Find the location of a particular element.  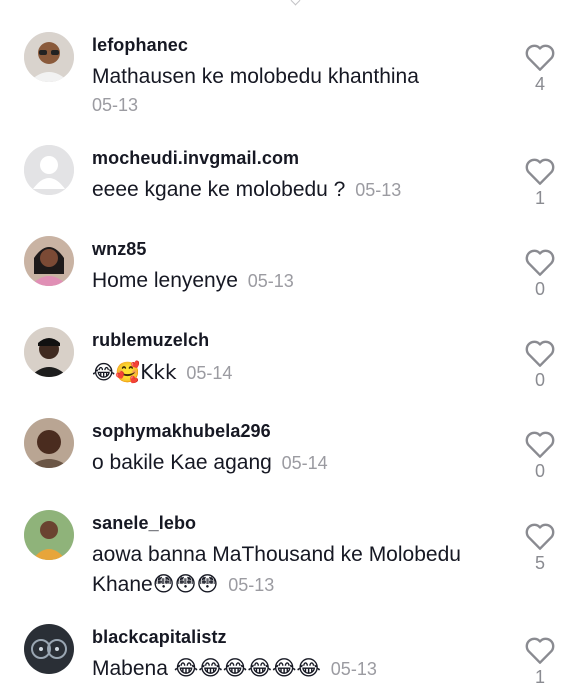

comment-text: 😂🥰Kkk 05-14 is located at coordinates (292, 372).